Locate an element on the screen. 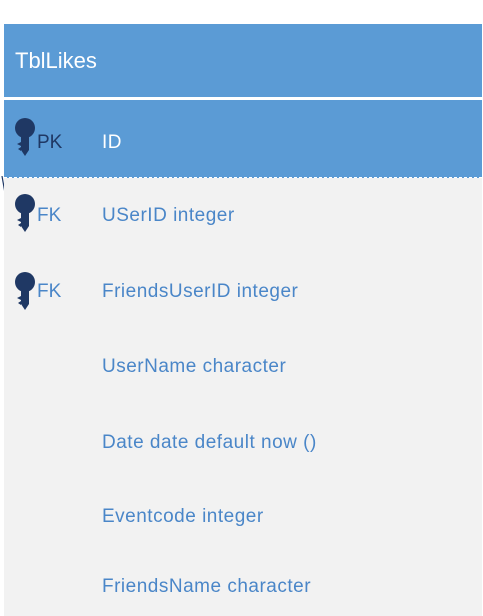  table-title: TblLikes is located at coordinates (56, 60).